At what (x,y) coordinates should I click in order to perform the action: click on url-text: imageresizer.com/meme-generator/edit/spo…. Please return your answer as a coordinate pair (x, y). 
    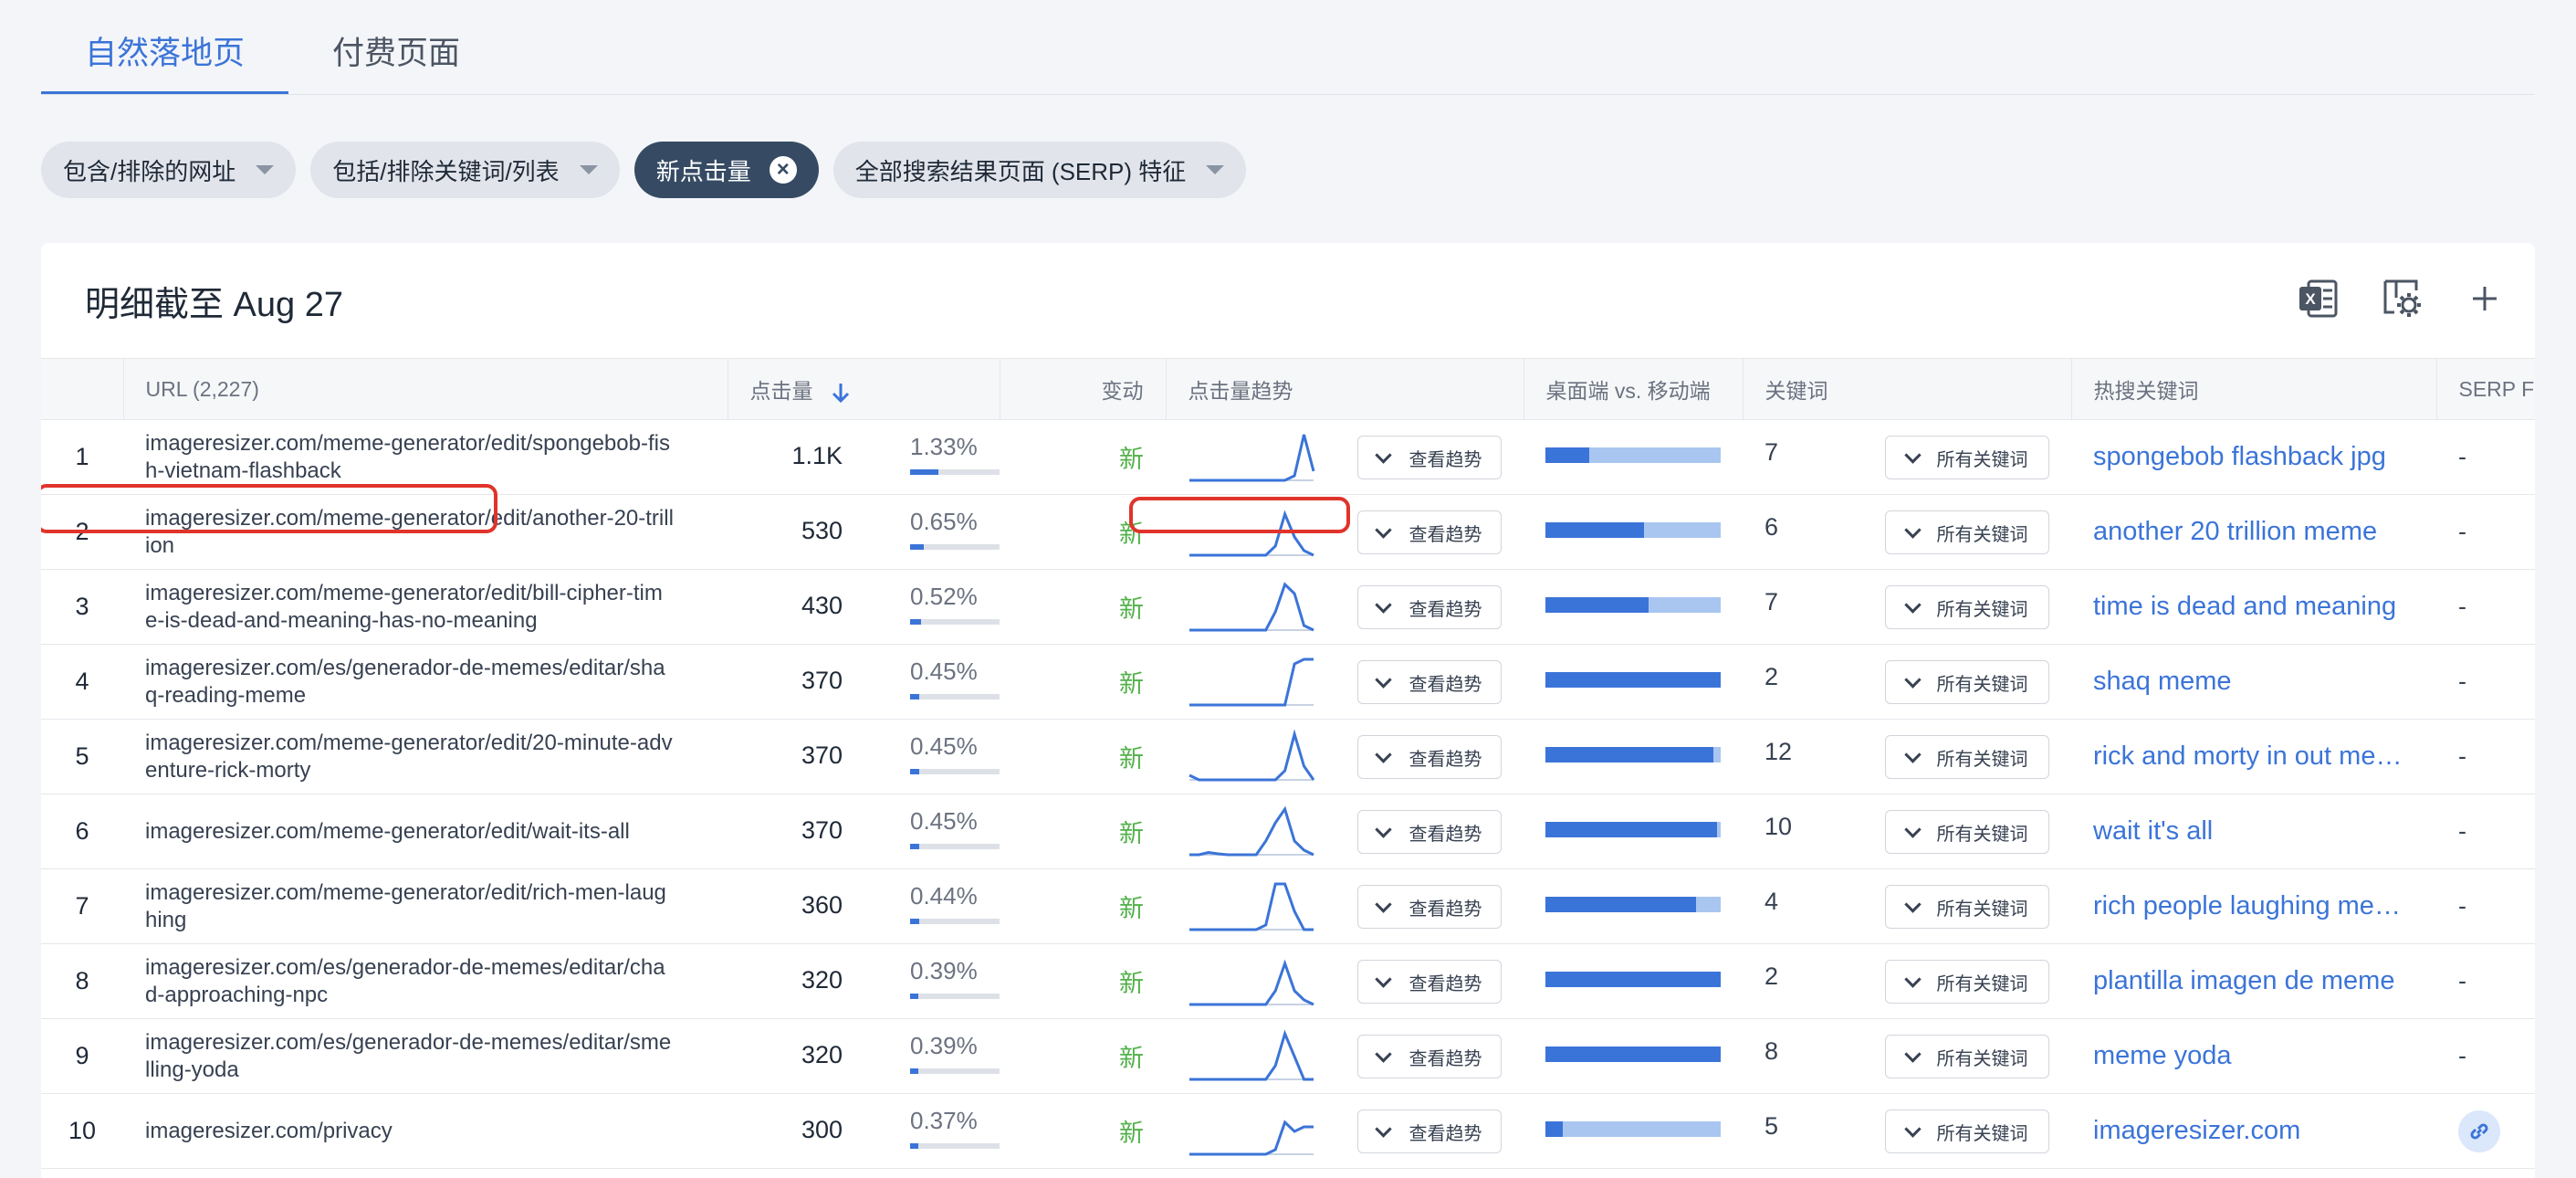
    Looking at the image, I should click on (407, 456).